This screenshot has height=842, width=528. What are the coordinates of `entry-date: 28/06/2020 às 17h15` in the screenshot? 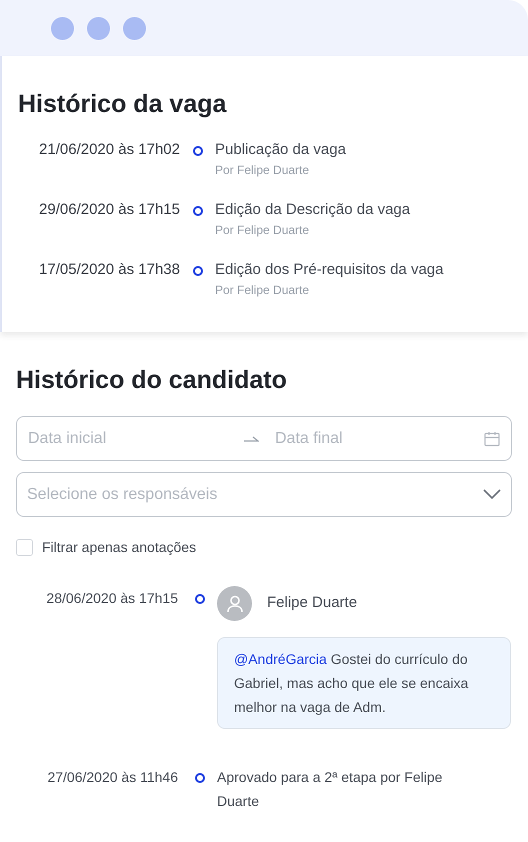 It's located at (111, 598).